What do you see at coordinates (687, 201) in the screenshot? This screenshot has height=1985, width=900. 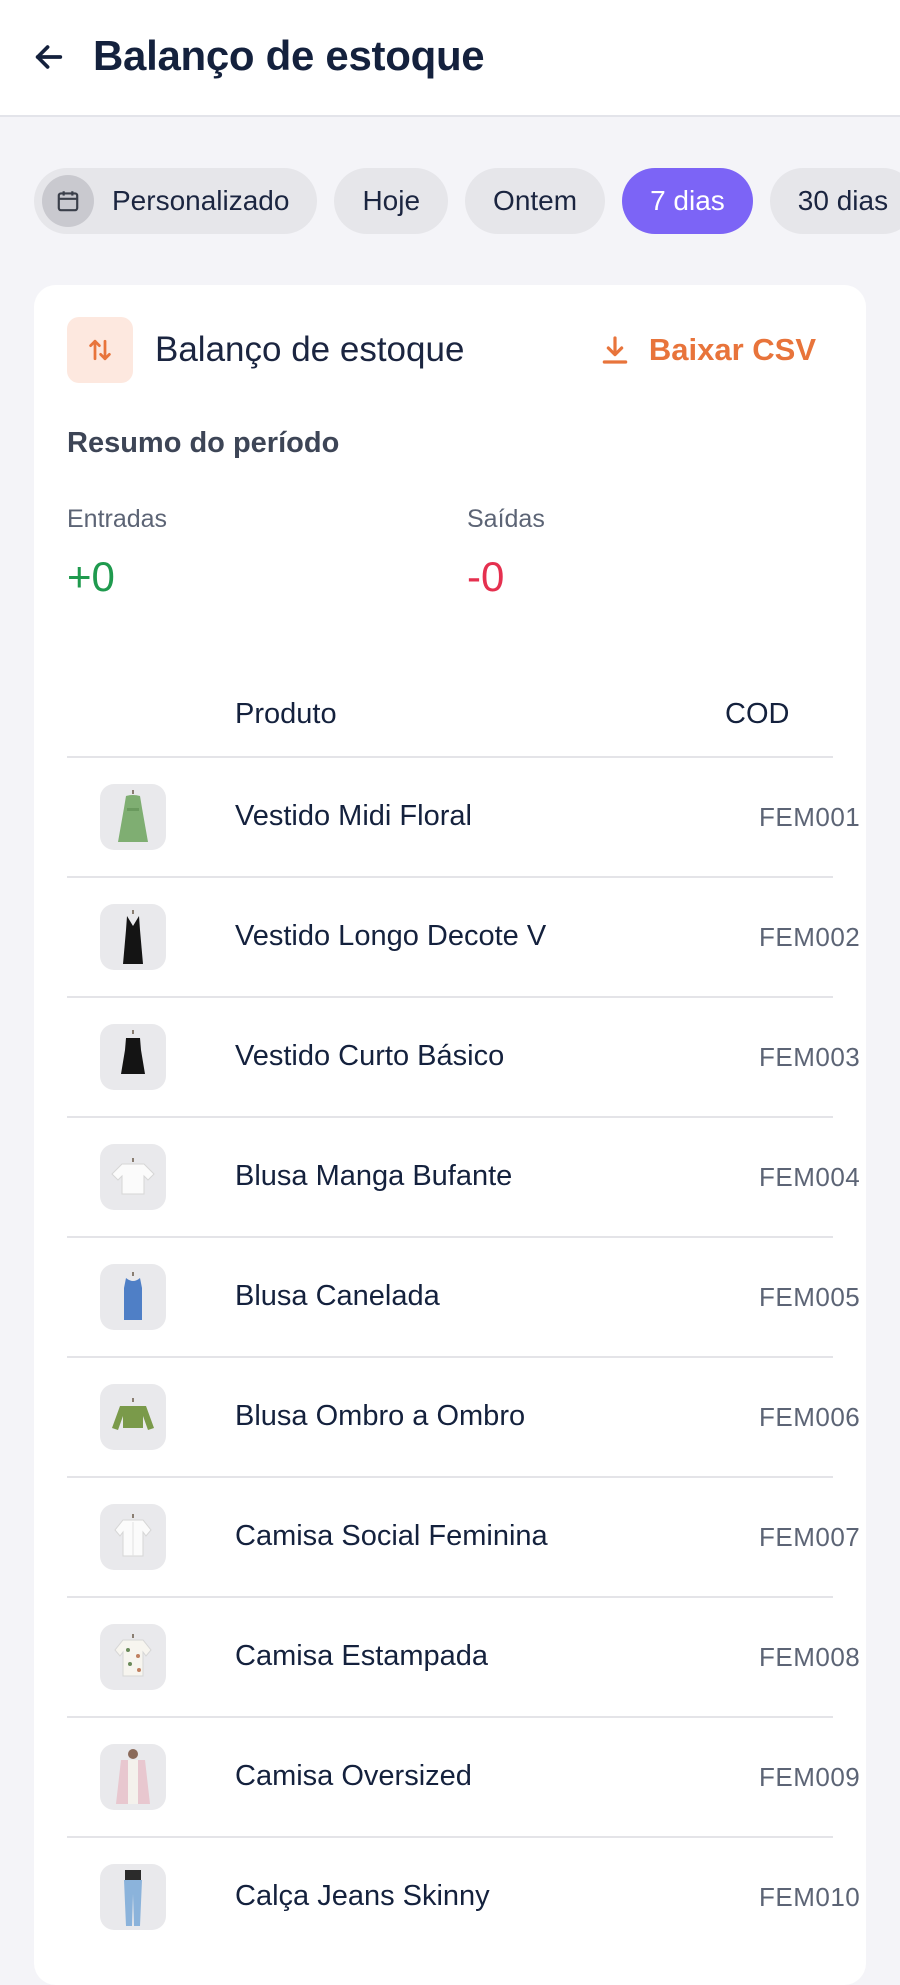 I see `chip-7-dias: 7 dias` at bounding box center [687, 201].